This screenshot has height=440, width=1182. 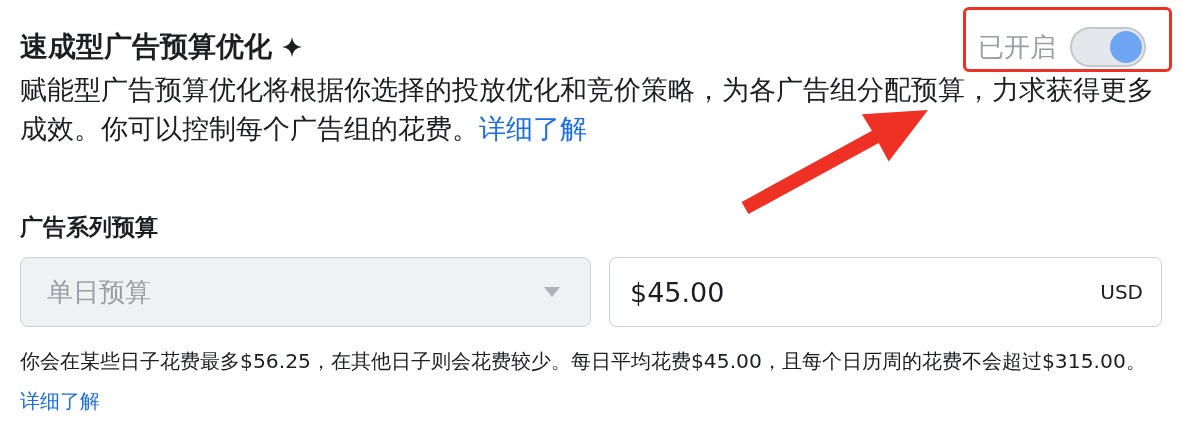 What do you see at coordinates (292, 47) in the screenshot?
I see `sparkle-icon` at bounding box center [292, 47].